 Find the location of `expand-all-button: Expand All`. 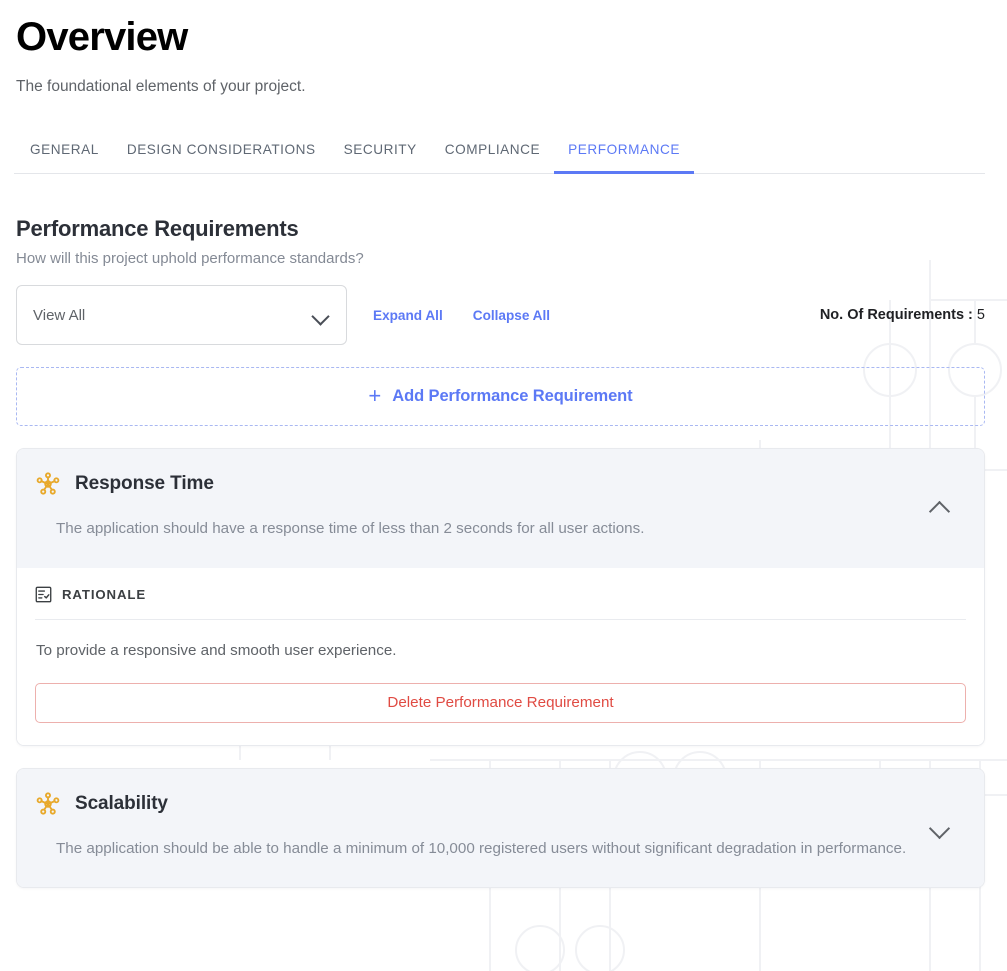

expand-all-button: Expand All is located at coordinates (408, 315).